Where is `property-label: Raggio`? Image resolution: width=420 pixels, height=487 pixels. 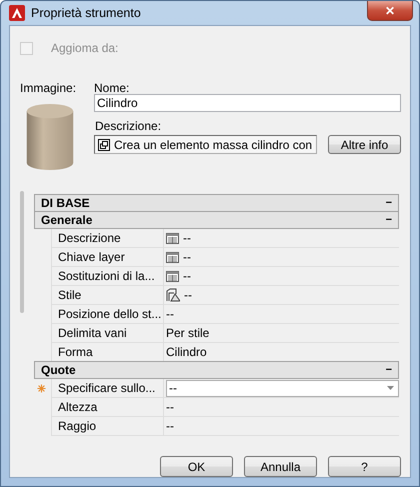
property-label: Raggio is located at coordinates (107, 426).